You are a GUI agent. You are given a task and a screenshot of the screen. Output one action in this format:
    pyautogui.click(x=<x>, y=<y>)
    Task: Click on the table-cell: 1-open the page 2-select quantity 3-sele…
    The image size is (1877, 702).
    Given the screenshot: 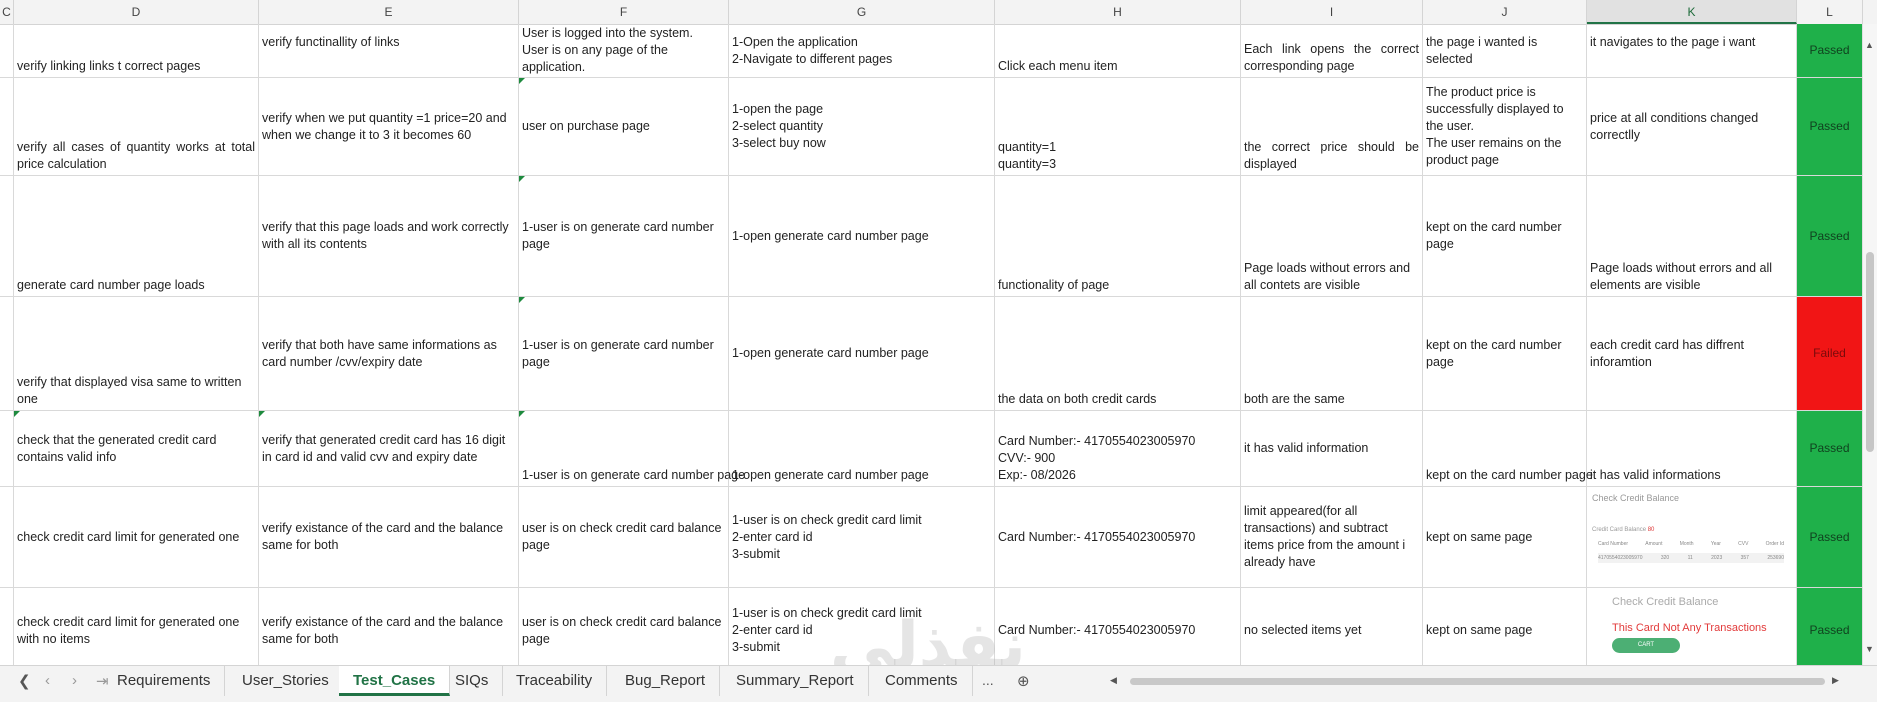 What is the action you would take?
    pyautogui.click(x=862, y=127)
    